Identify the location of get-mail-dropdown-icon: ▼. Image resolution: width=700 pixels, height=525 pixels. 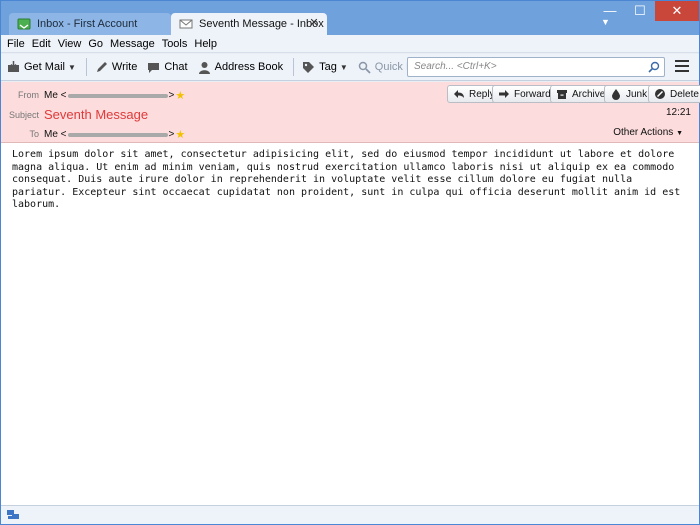
(72, 67).